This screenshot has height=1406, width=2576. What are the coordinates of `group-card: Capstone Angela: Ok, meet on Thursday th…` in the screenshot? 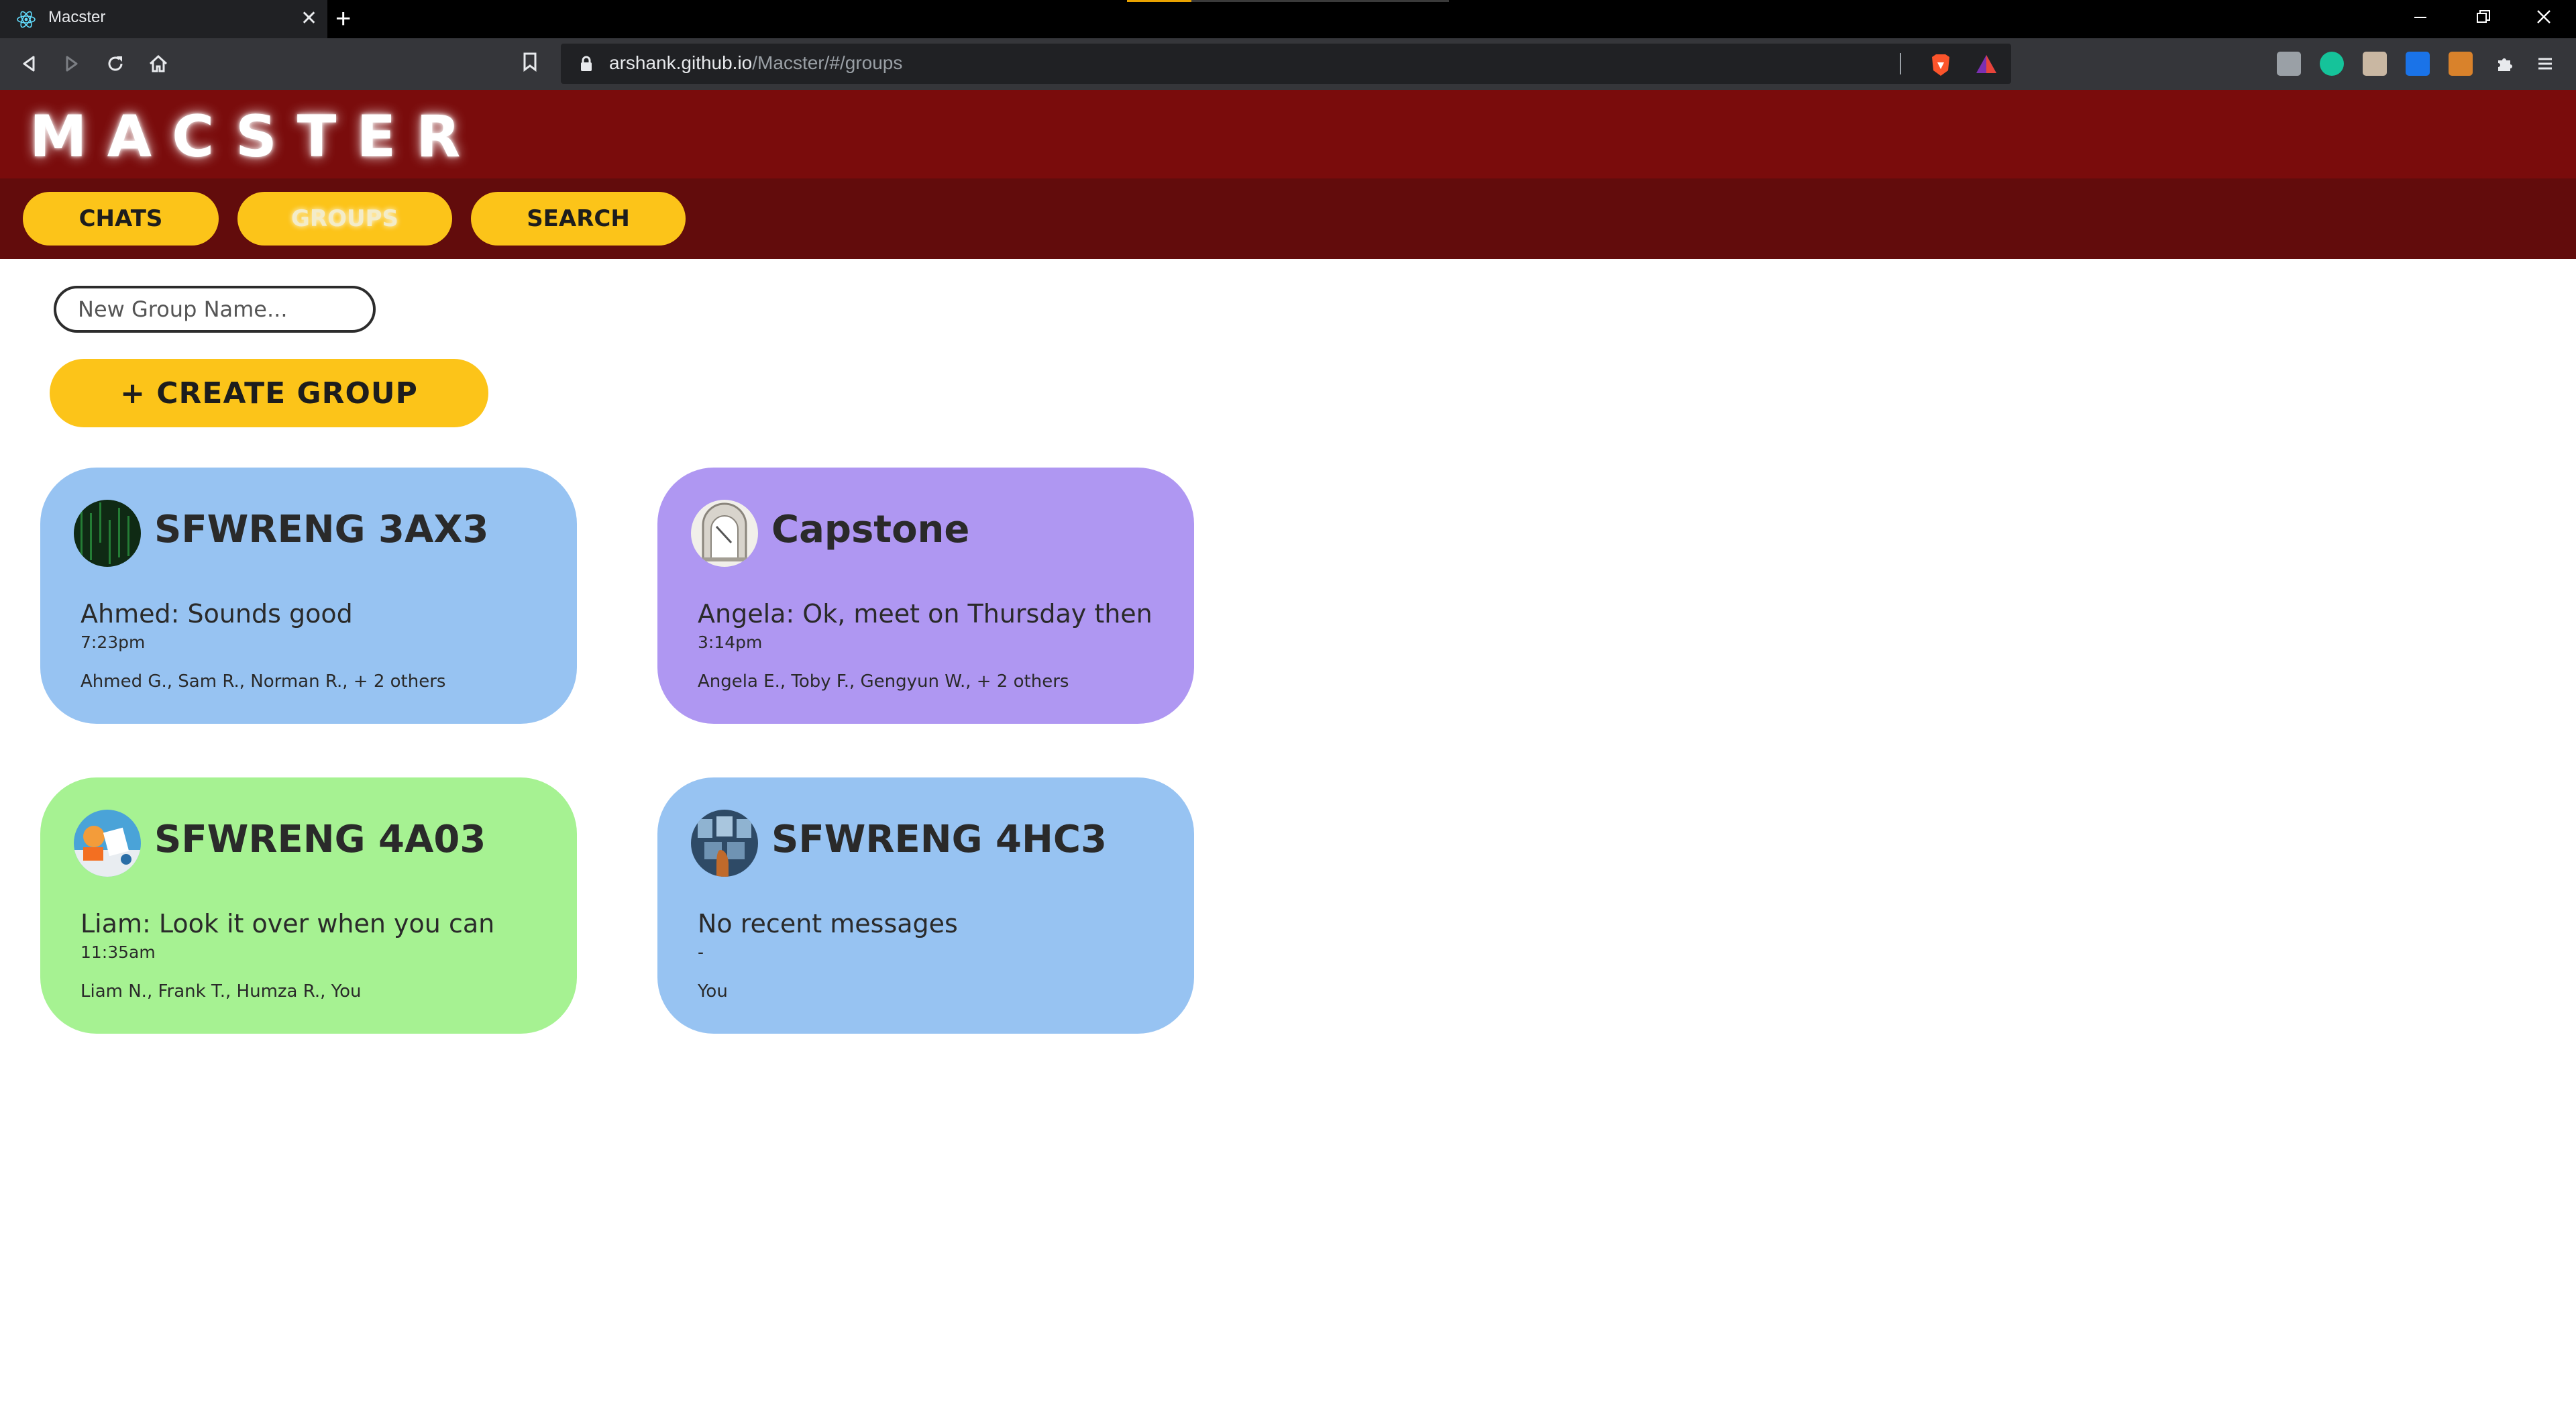 It's located at (925, 596).